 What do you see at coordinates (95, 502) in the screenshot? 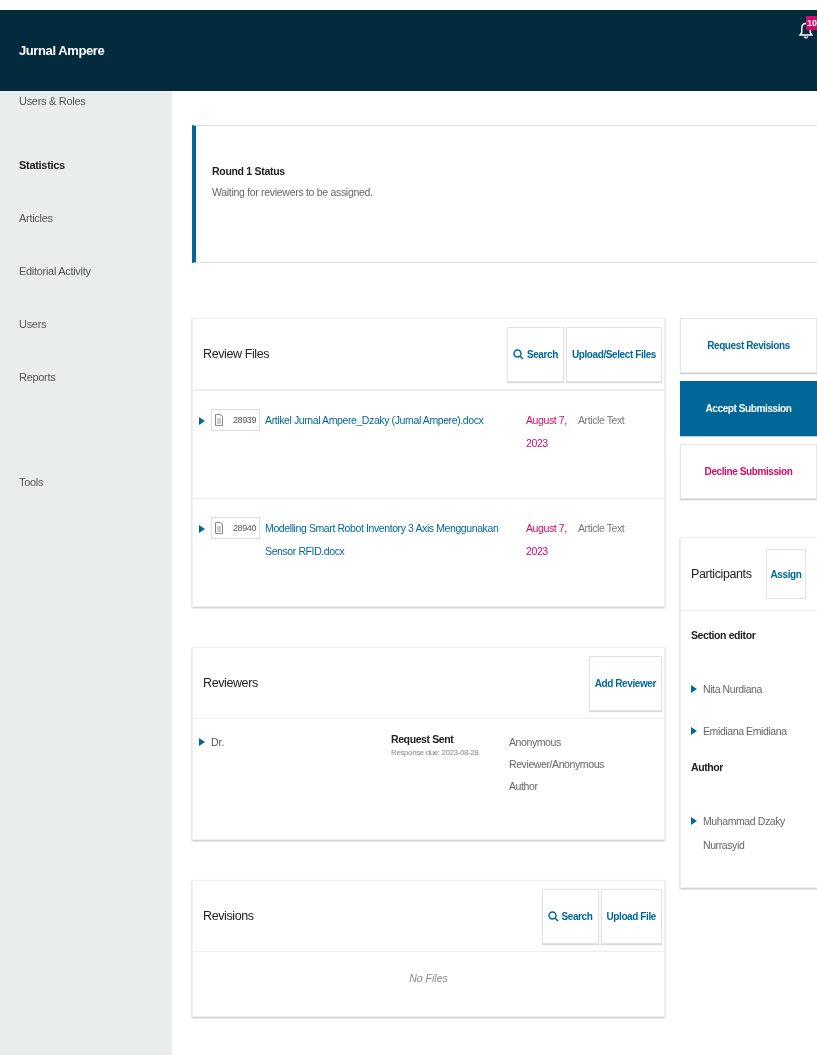
I see `sidebar-item: Tools` at bounding box center [95, 502].